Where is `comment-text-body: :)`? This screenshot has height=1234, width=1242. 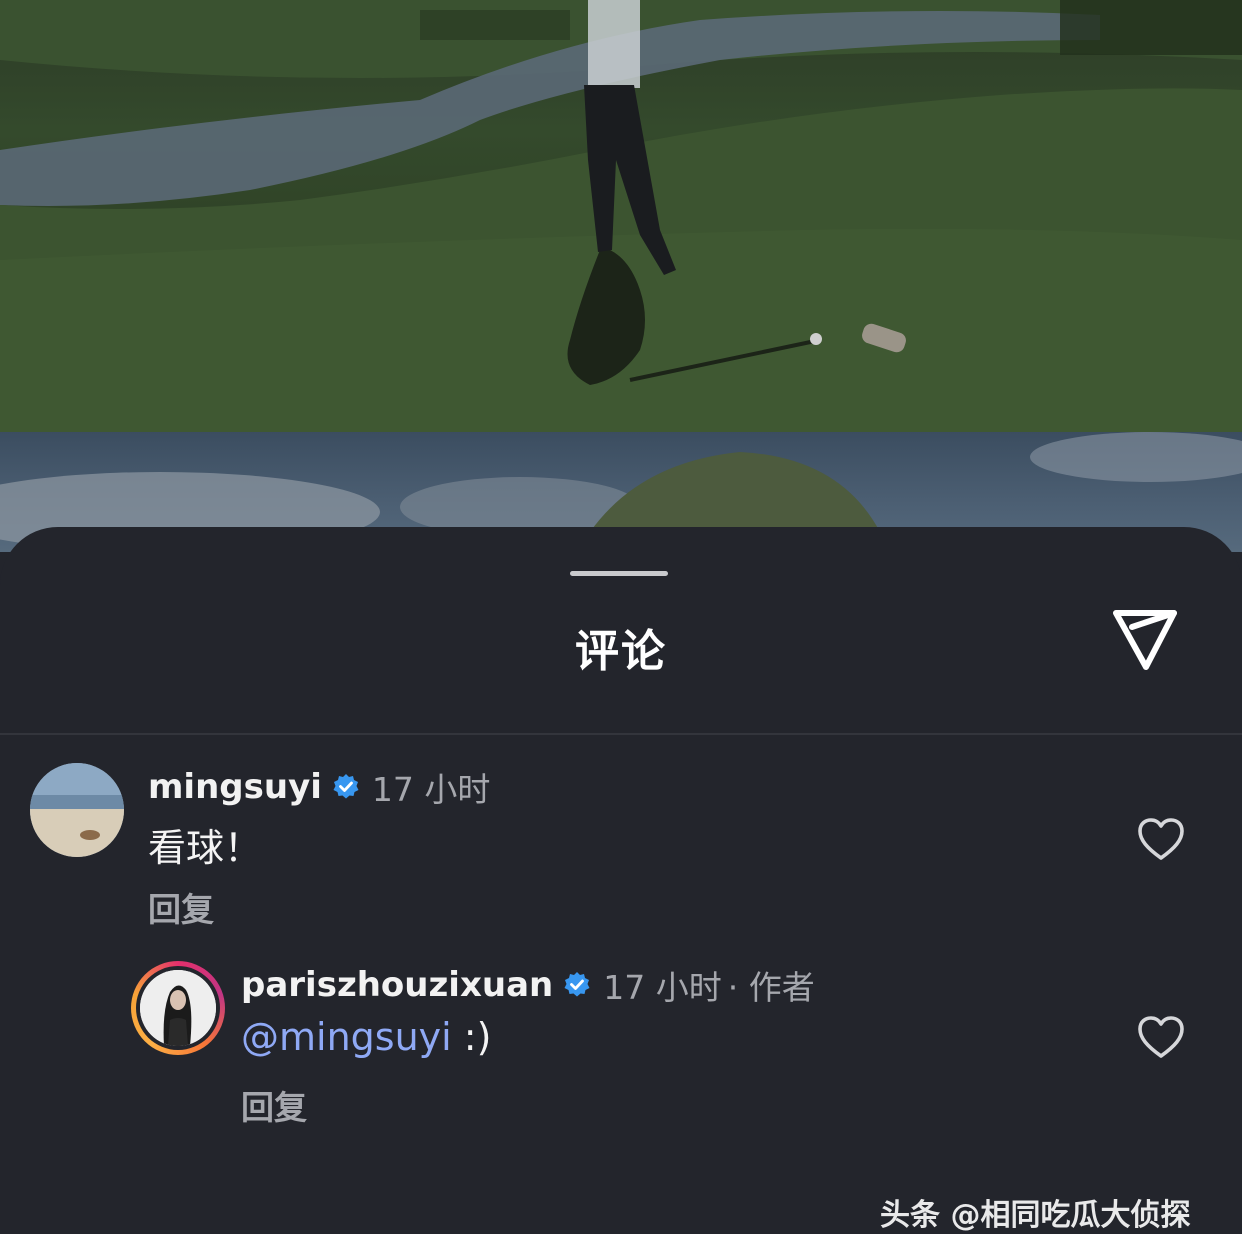
comment-text-body: :) is located at coordinates (471, 1037).